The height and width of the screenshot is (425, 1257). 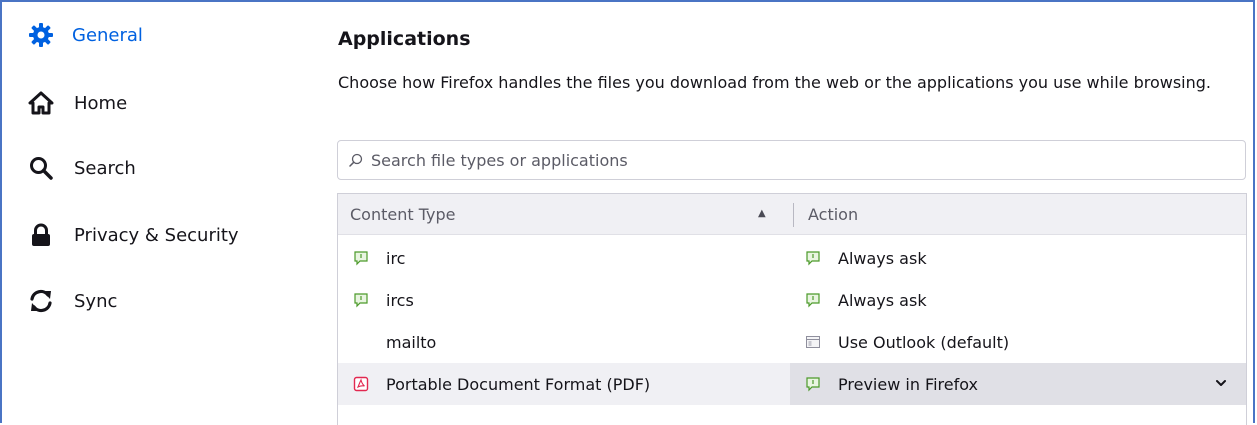 I want to click on action-label: Use Outlook (default), so click(x=924, y=342).